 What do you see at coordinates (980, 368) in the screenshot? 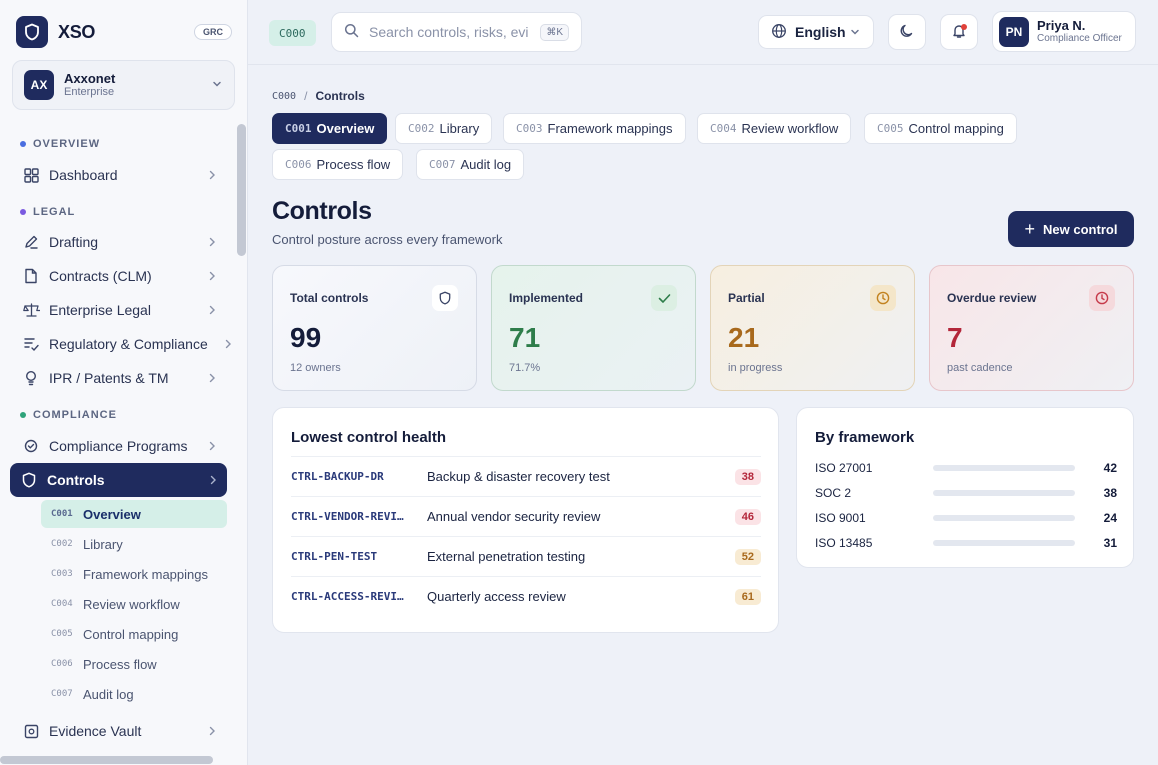
I see `stat-sub: past cadence` at bounding box center [980, 368].